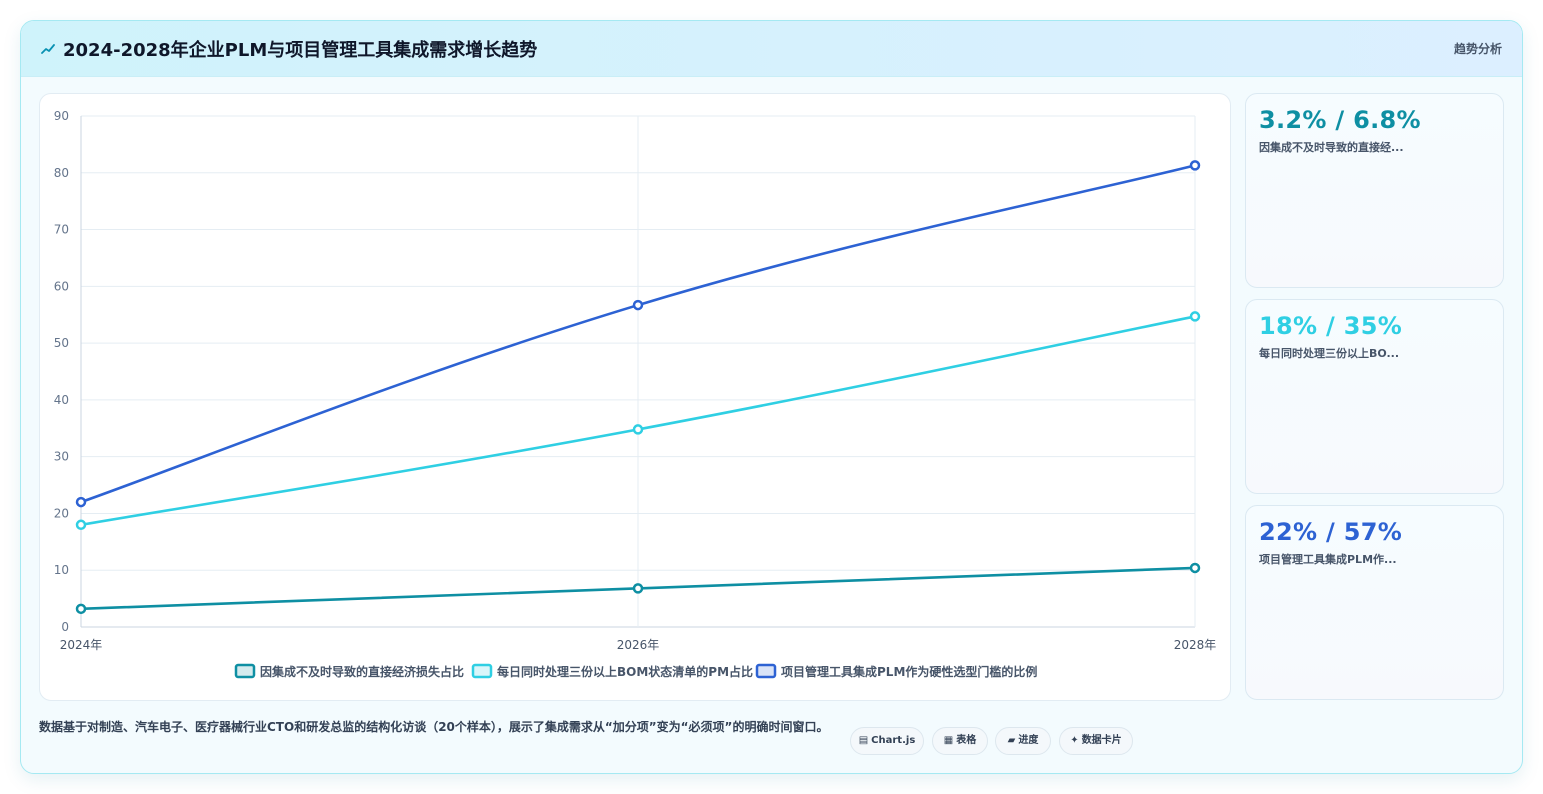  Describe the element at coordinates (61, 116) in the screenshot. I see `y-tick-label: 90` at that location.